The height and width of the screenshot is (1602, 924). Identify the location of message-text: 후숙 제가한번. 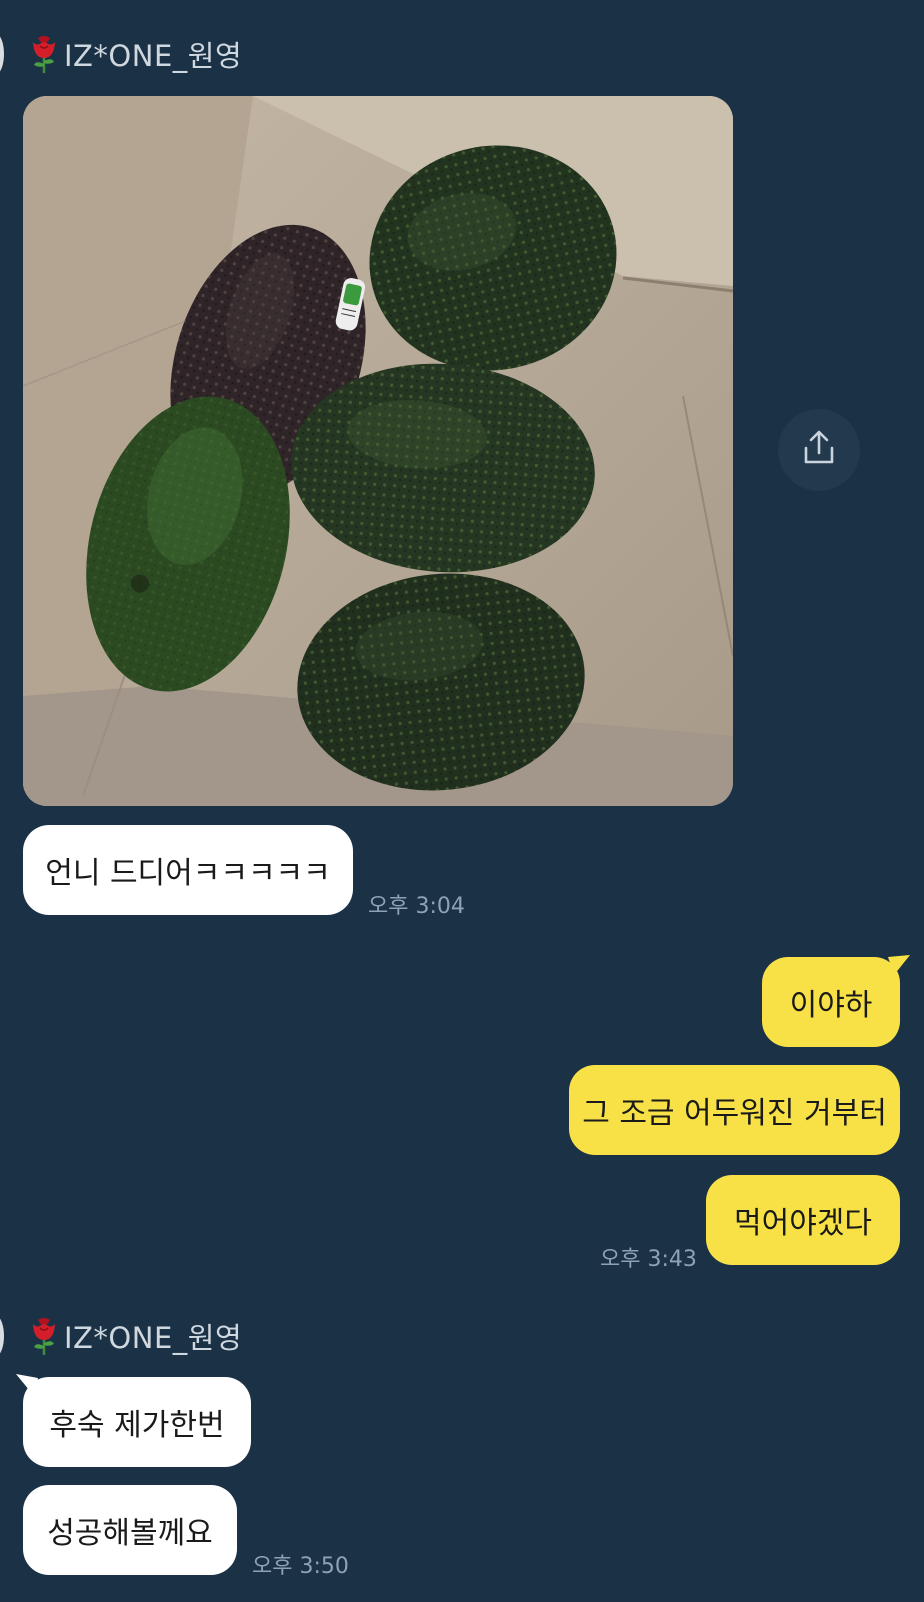
(137, 1425).